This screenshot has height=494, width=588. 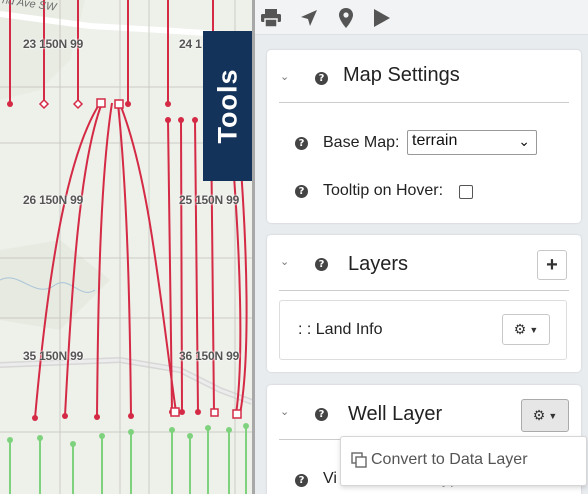 I want to click on panel-toolbar, so click(x=421, y=17).